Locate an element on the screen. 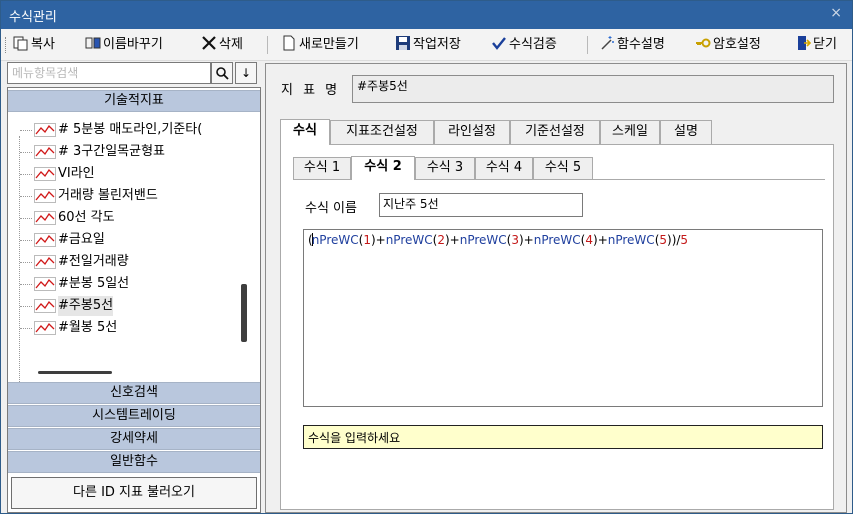  copy-icon is located at coordinates (20, 43).